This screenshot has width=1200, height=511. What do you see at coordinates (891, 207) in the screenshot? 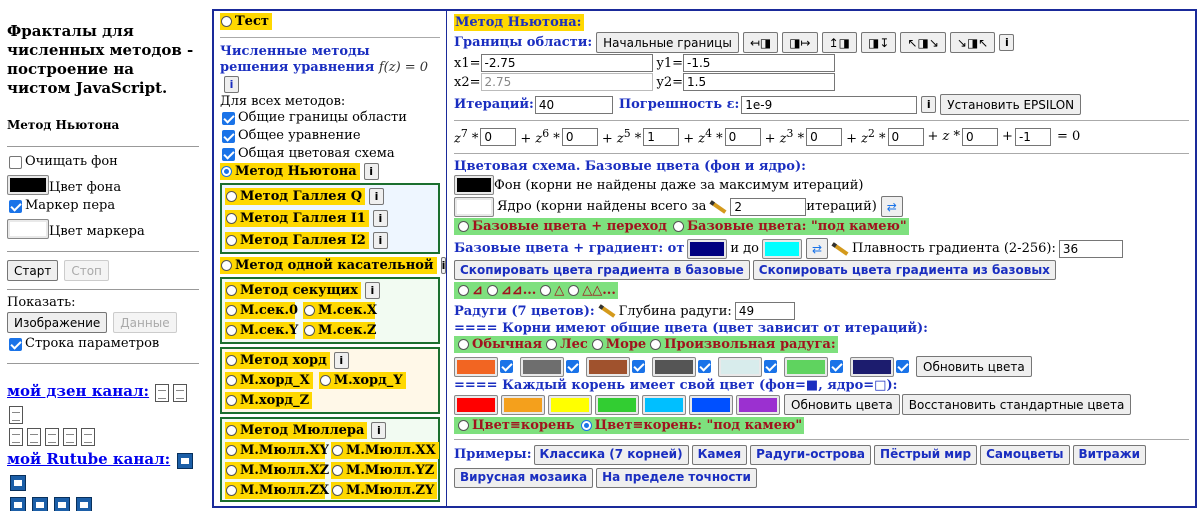
I see `swap-icon: ⇄` at bounding box center [891, 207].